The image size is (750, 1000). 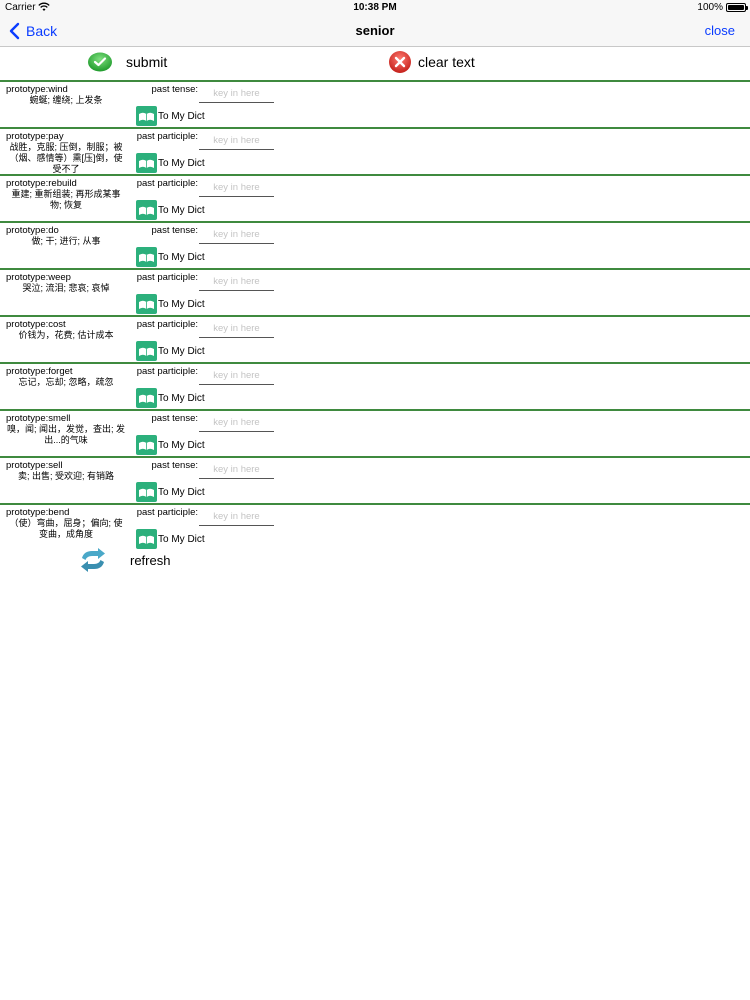 What do you see at coordinates (66, 288) in the screenshot?
I see `meaning-text: 哭泣; 流泪; 悲哀; 哀悼` at bounding box center [66, 288].